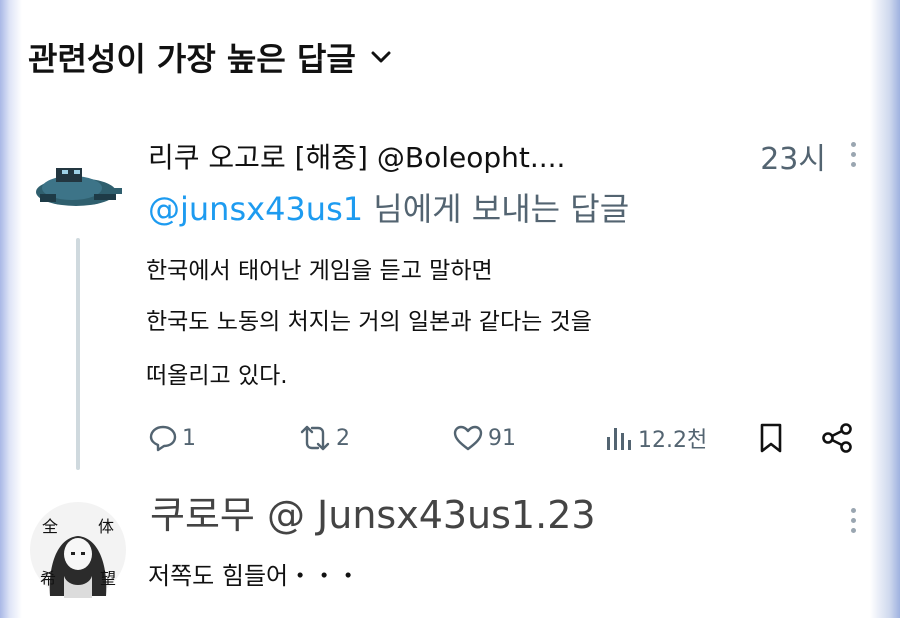 This screenshot has width=900, height=618. What do you see at coordinates (217, 376) in the screenshot?
I see `tweet-text-line: 떠올리고 있다.` at bounding box center [217, 376].